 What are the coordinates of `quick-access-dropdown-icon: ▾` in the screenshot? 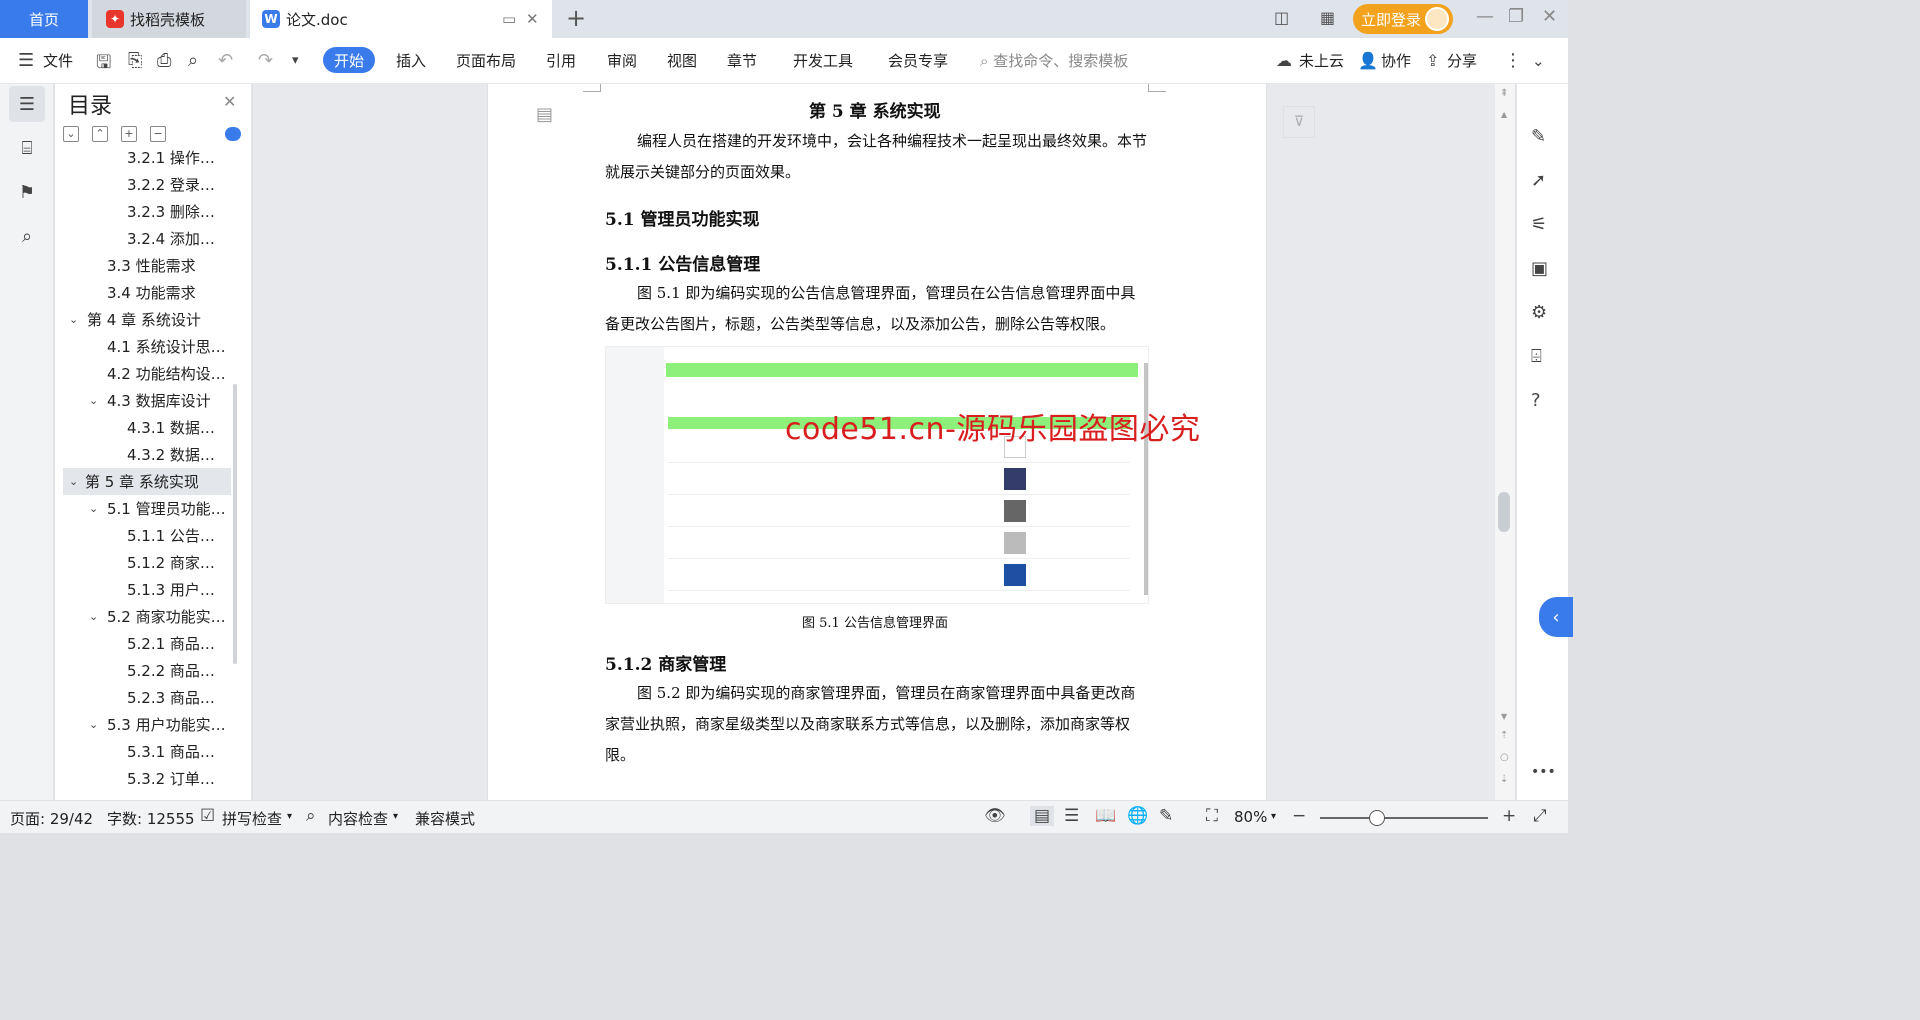 It's located at (295, 60).